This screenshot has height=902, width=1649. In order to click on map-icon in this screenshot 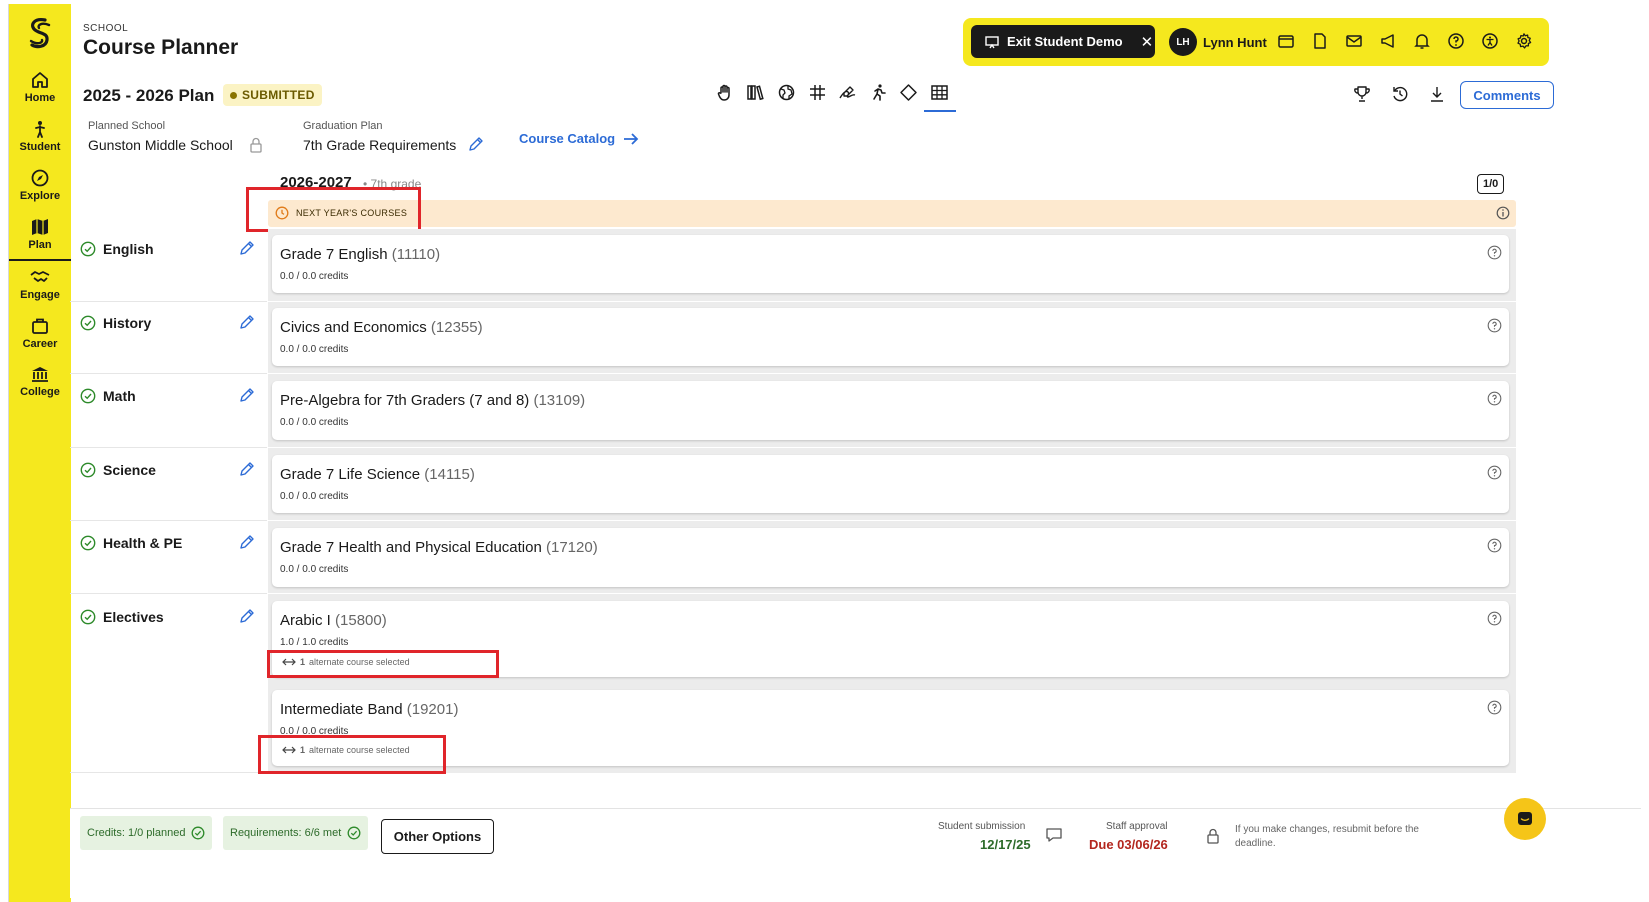, I will do `click(40, 228)`.